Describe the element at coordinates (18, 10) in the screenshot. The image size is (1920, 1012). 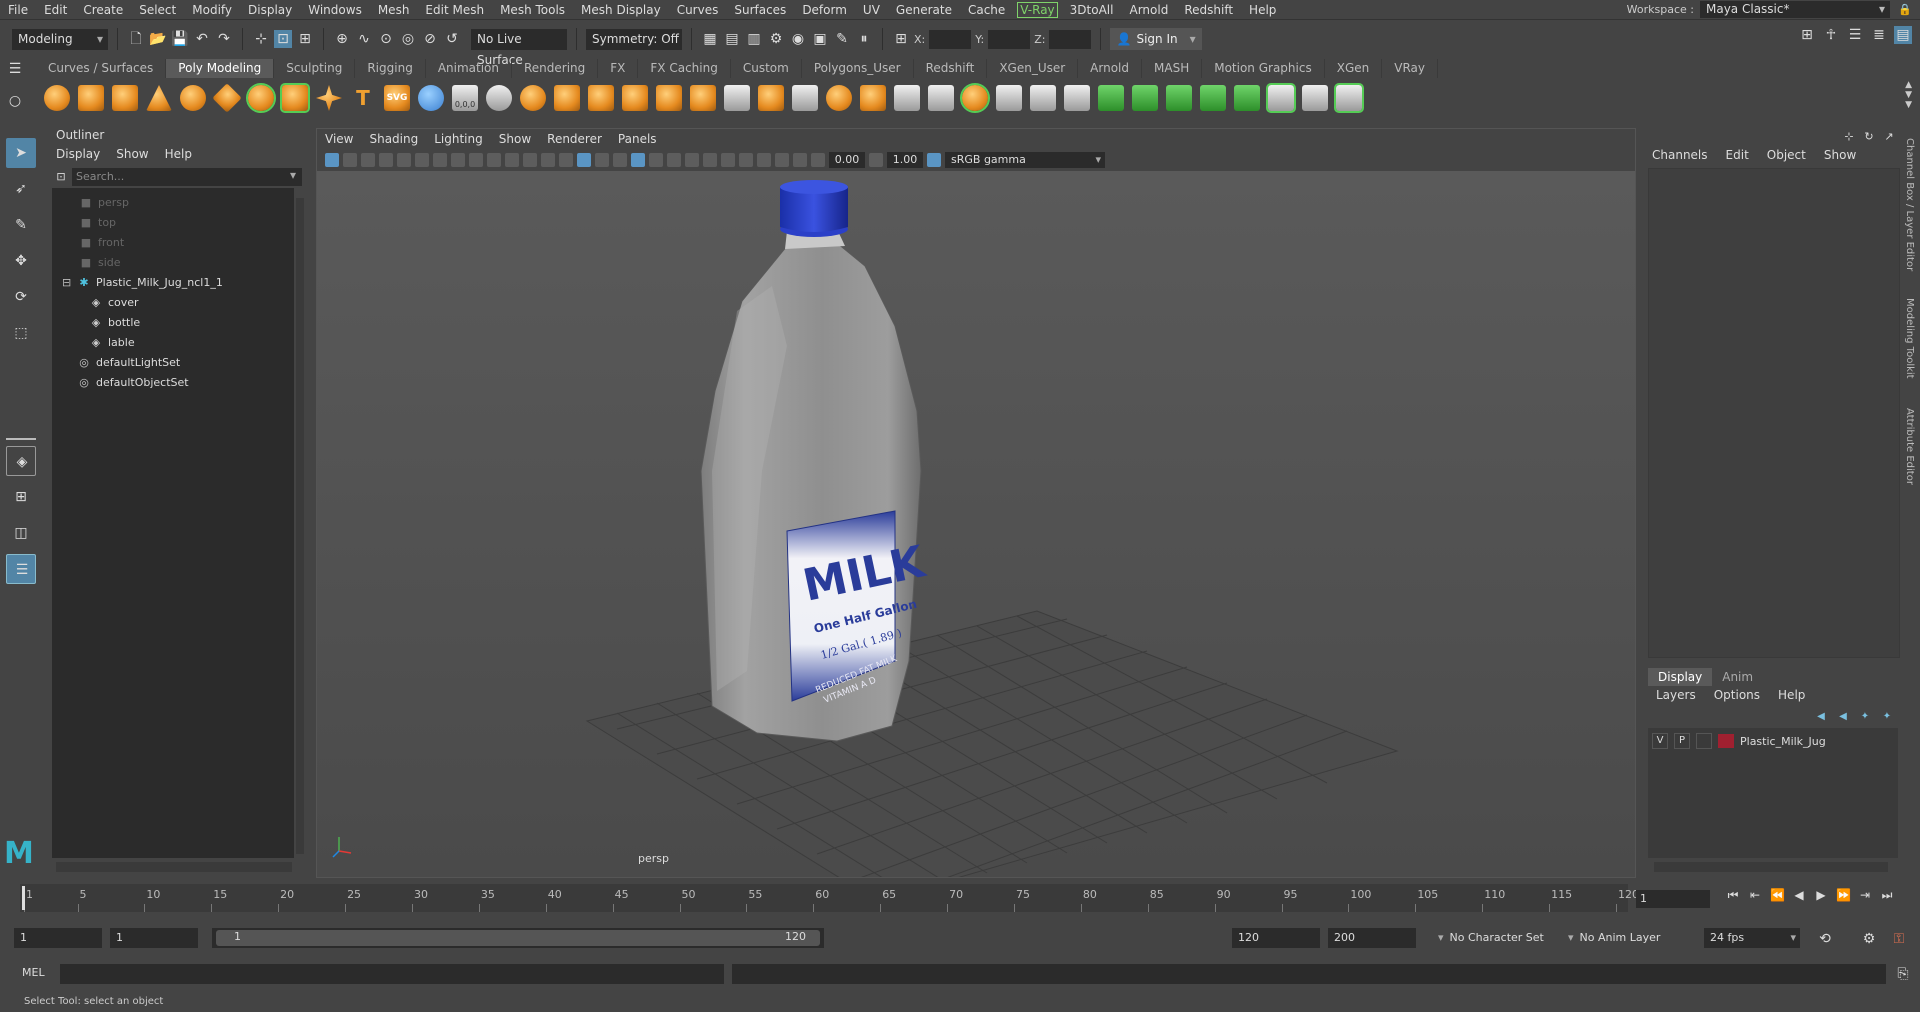
I see `menu-file: File` at that location.